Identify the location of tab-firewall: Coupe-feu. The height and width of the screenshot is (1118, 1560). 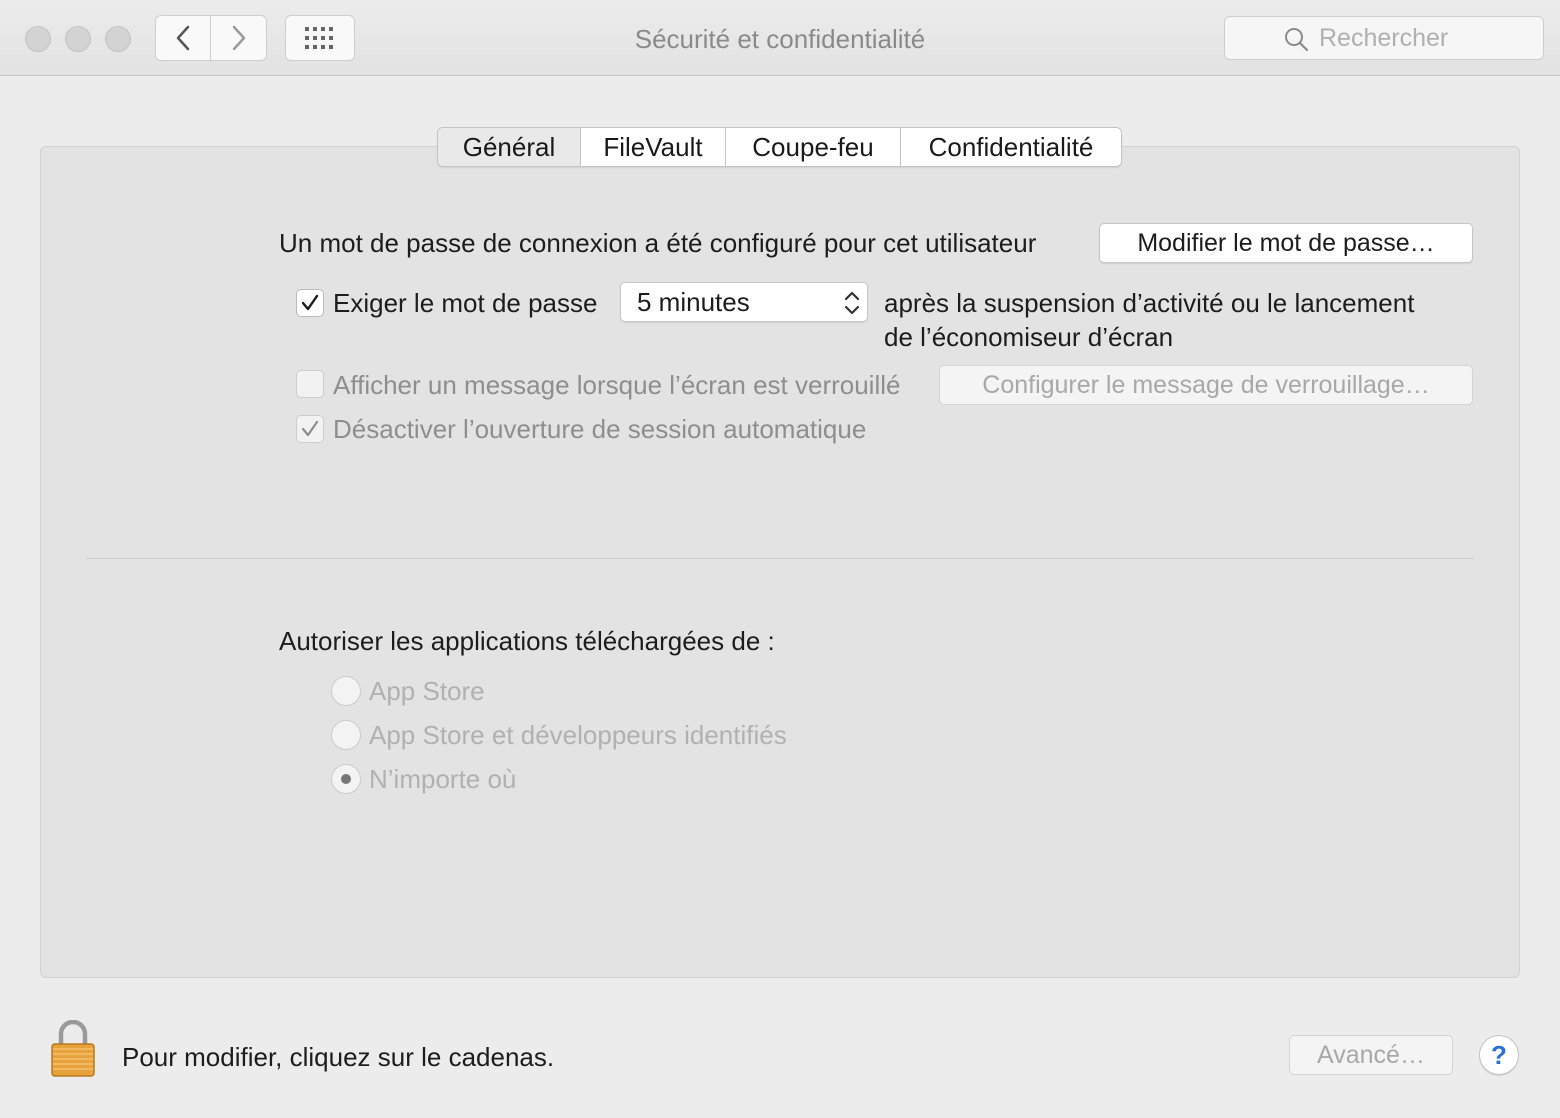
(813, 147).